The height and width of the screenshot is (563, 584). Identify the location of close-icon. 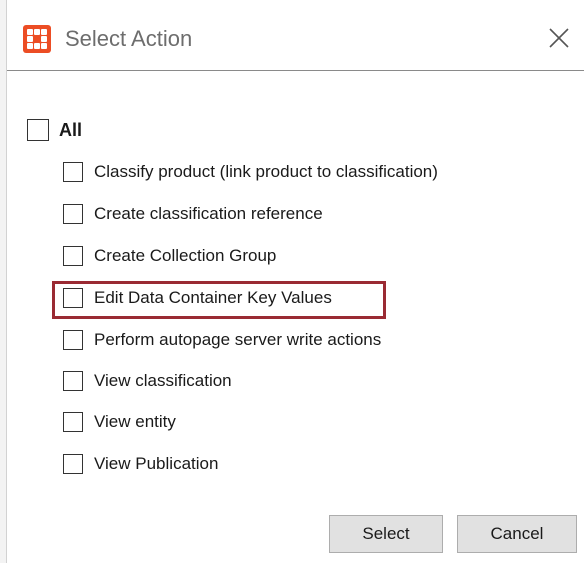
(559, 38).